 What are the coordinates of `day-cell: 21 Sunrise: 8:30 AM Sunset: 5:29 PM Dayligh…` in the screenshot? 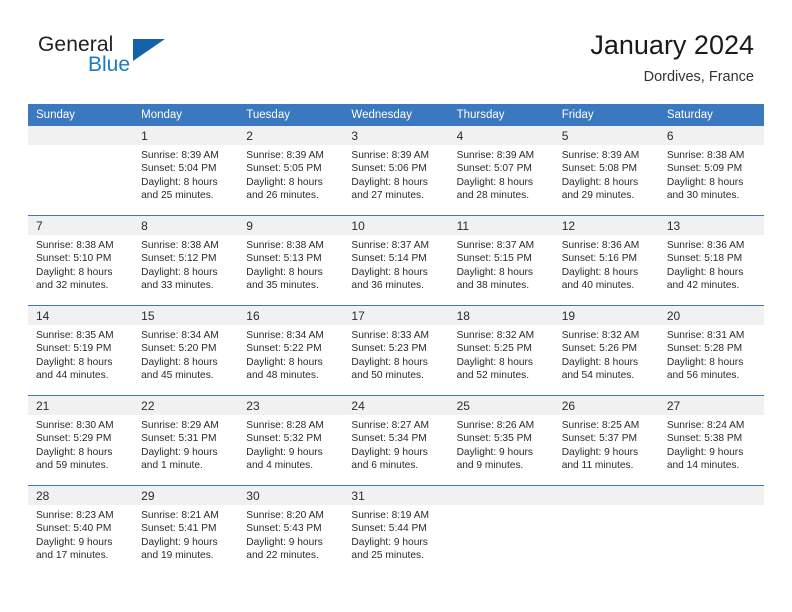 It's located at (81, 440).